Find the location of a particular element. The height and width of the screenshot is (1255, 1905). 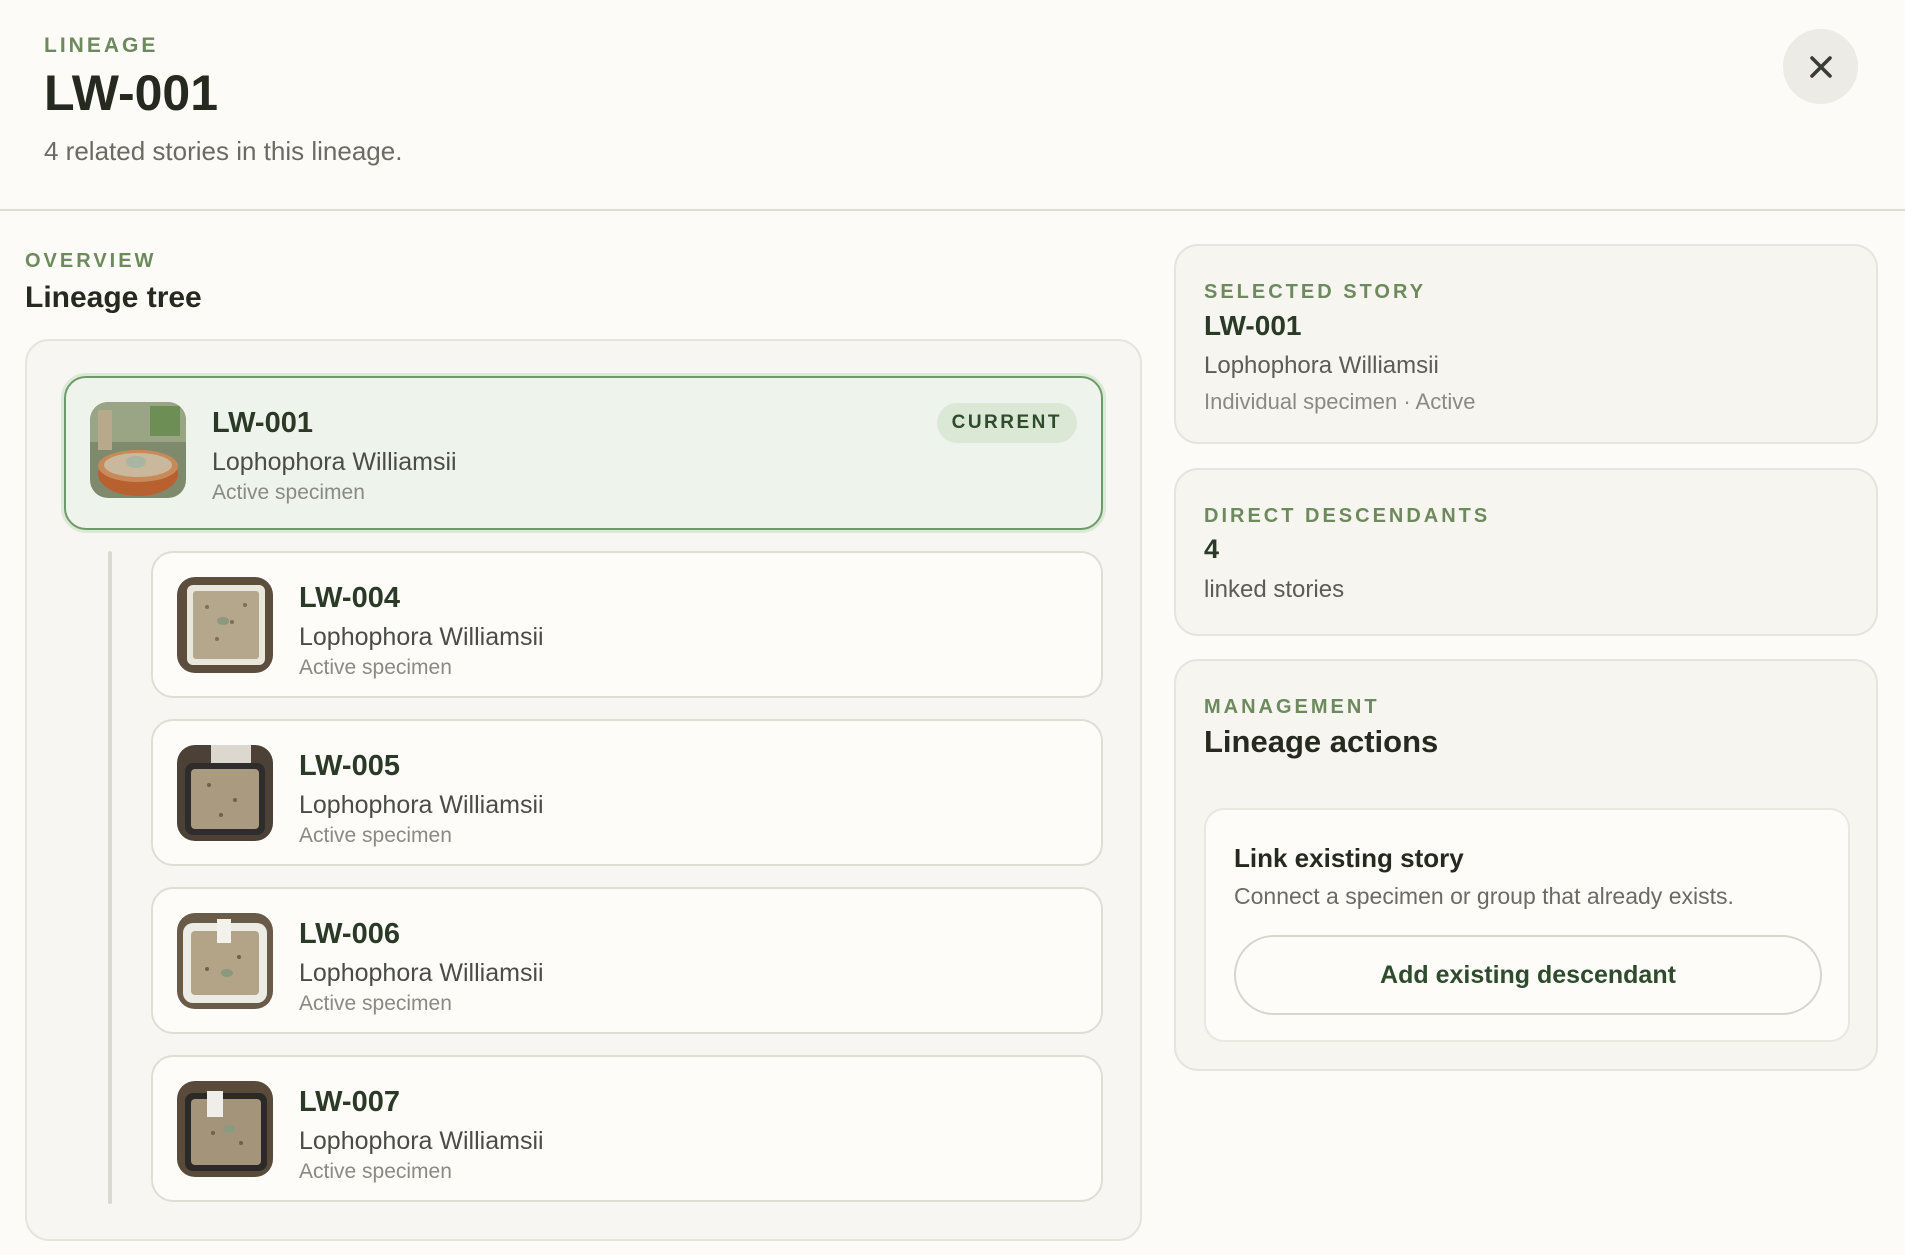

overview-title: Lineage tree is located at coordinates (113, 297).